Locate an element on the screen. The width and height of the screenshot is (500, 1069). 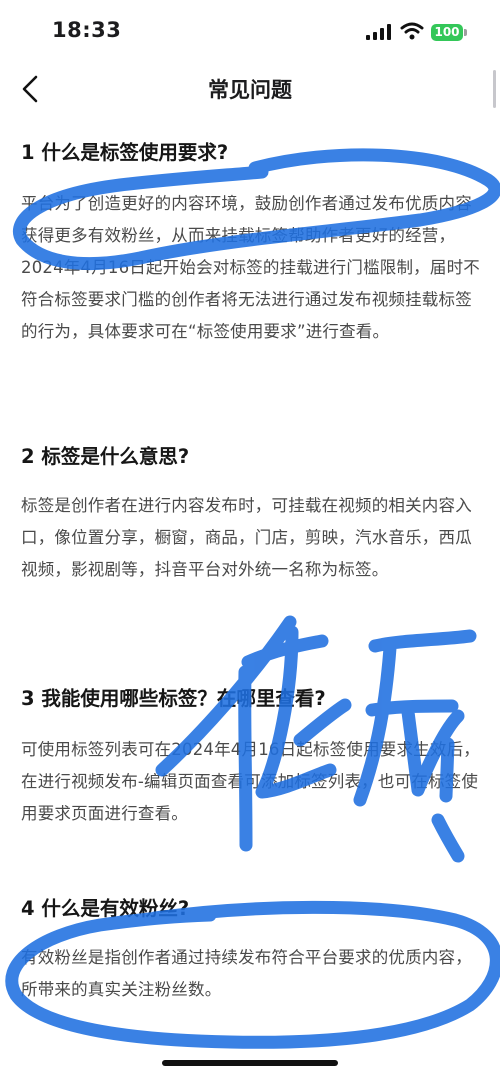
home-indicator is located at coordinates (250, 1063).